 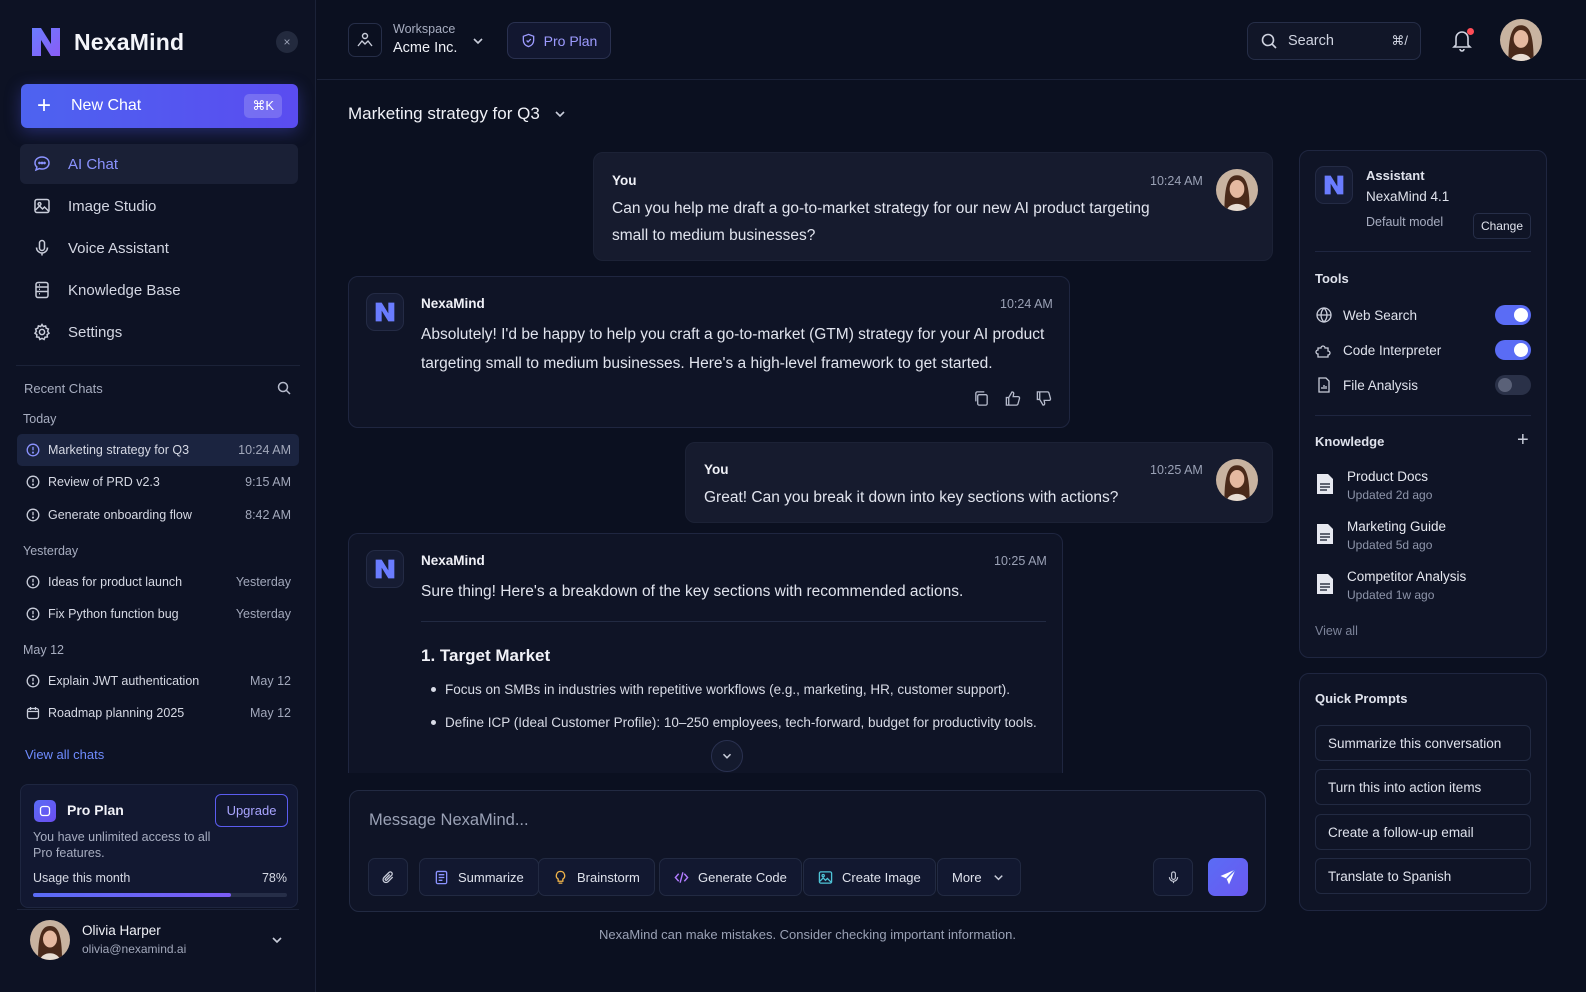 What do you see at coordinates (158, 450) in the screenshot?
I see `recent-chat-item: Marketing strategy for Q3 10:24 AM` at bounding box center [158, 450].